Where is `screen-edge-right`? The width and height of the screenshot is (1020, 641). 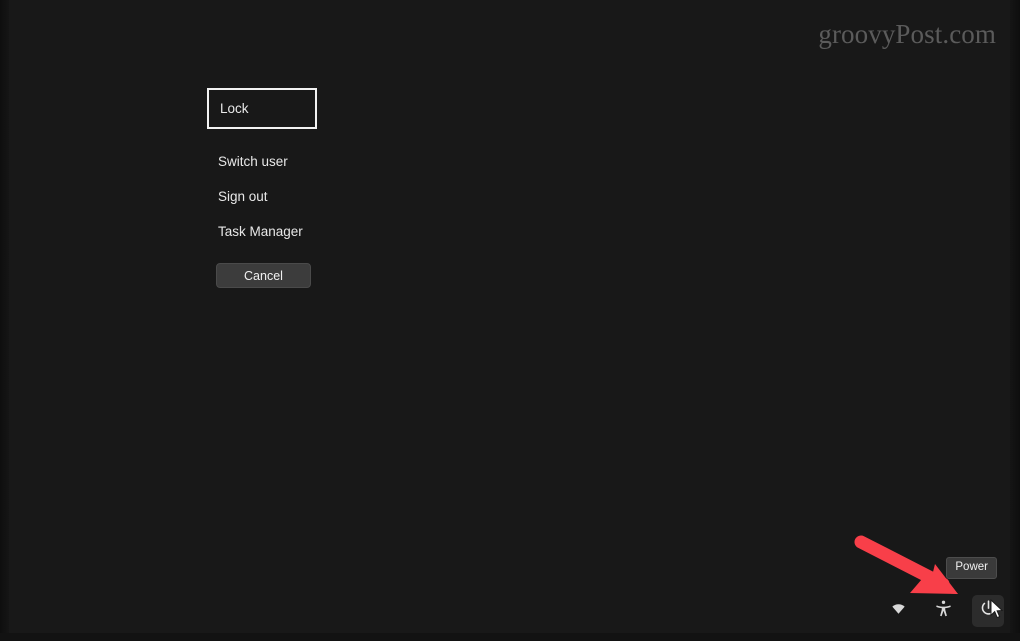 screen-edge-right is located at coordinates (1015, 320).